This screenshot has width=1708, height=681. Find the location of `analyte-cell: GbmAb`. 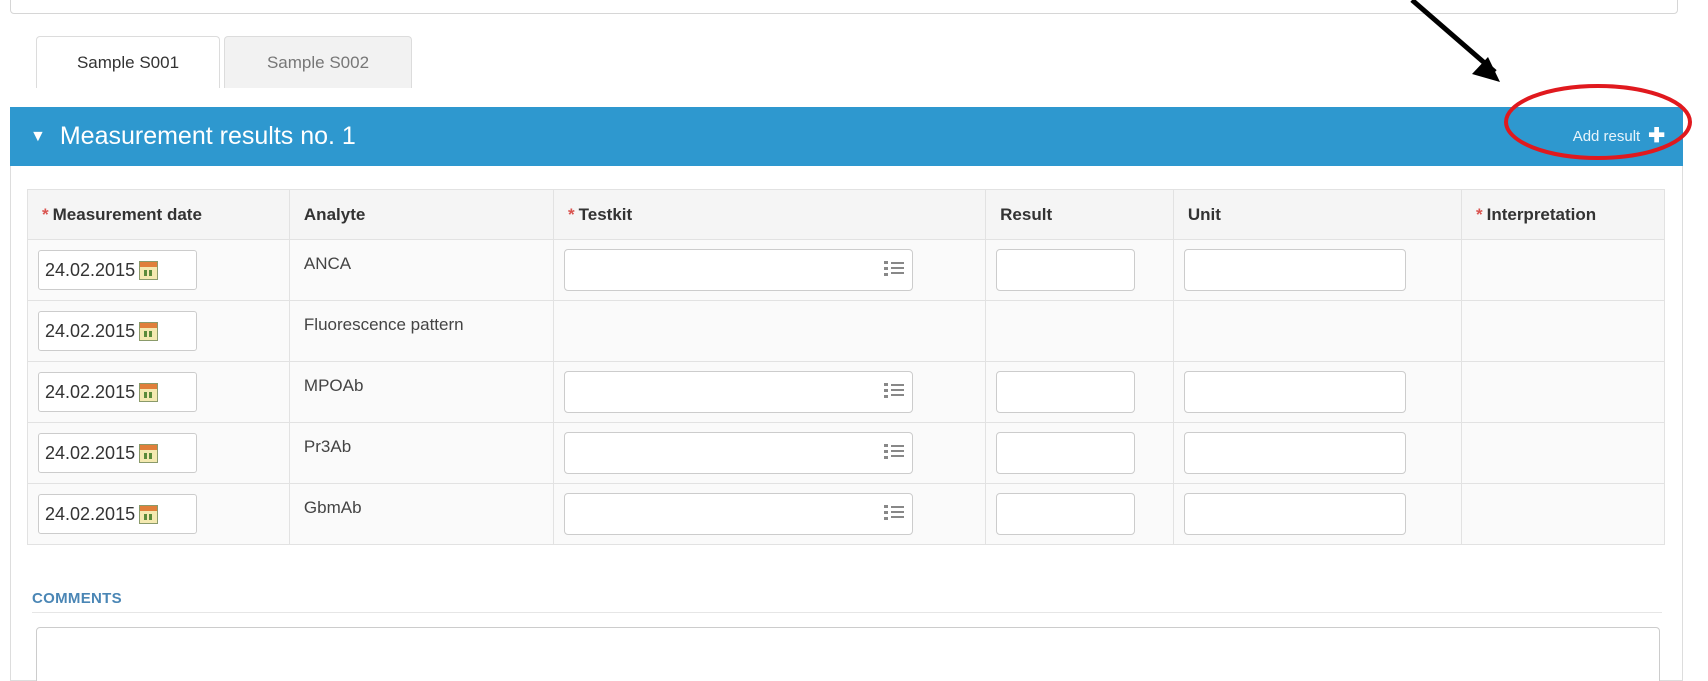

analyte-cell: GbmAb is located at coordinates (421, 514).